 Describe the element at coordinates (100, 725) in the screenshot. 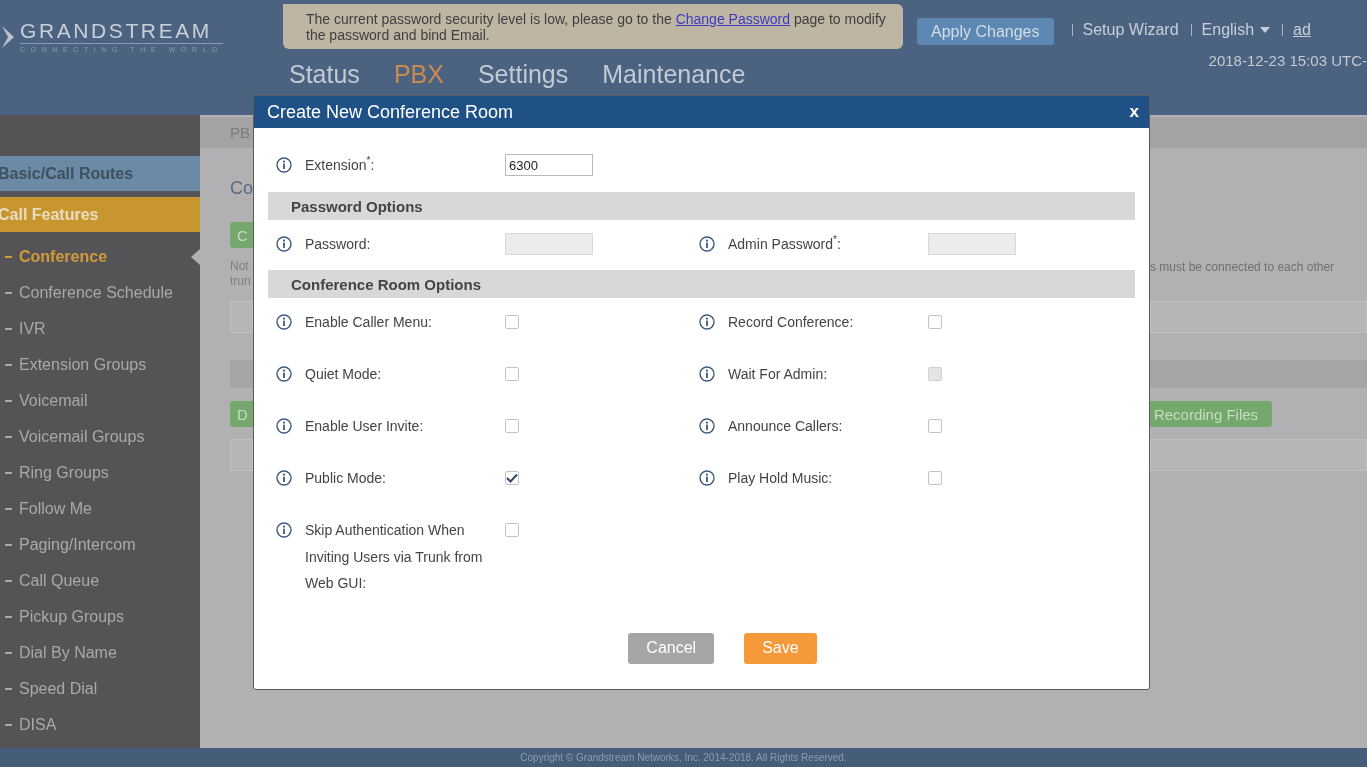

I see `sidebar-item: DISA` at that location.